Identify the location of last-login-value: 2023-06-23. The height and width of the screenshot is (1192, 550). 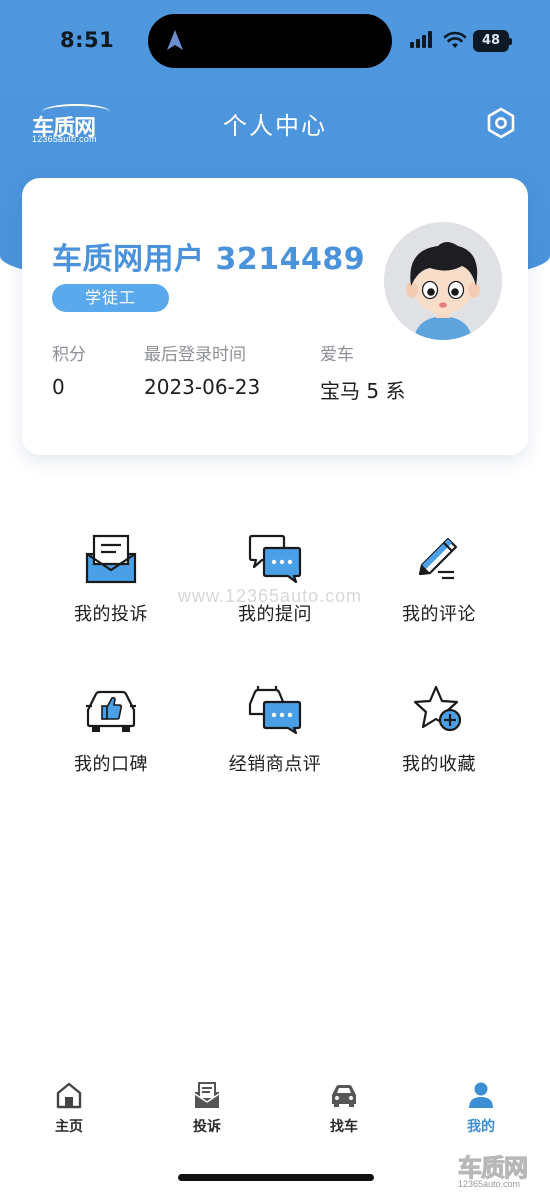
(202, 387).